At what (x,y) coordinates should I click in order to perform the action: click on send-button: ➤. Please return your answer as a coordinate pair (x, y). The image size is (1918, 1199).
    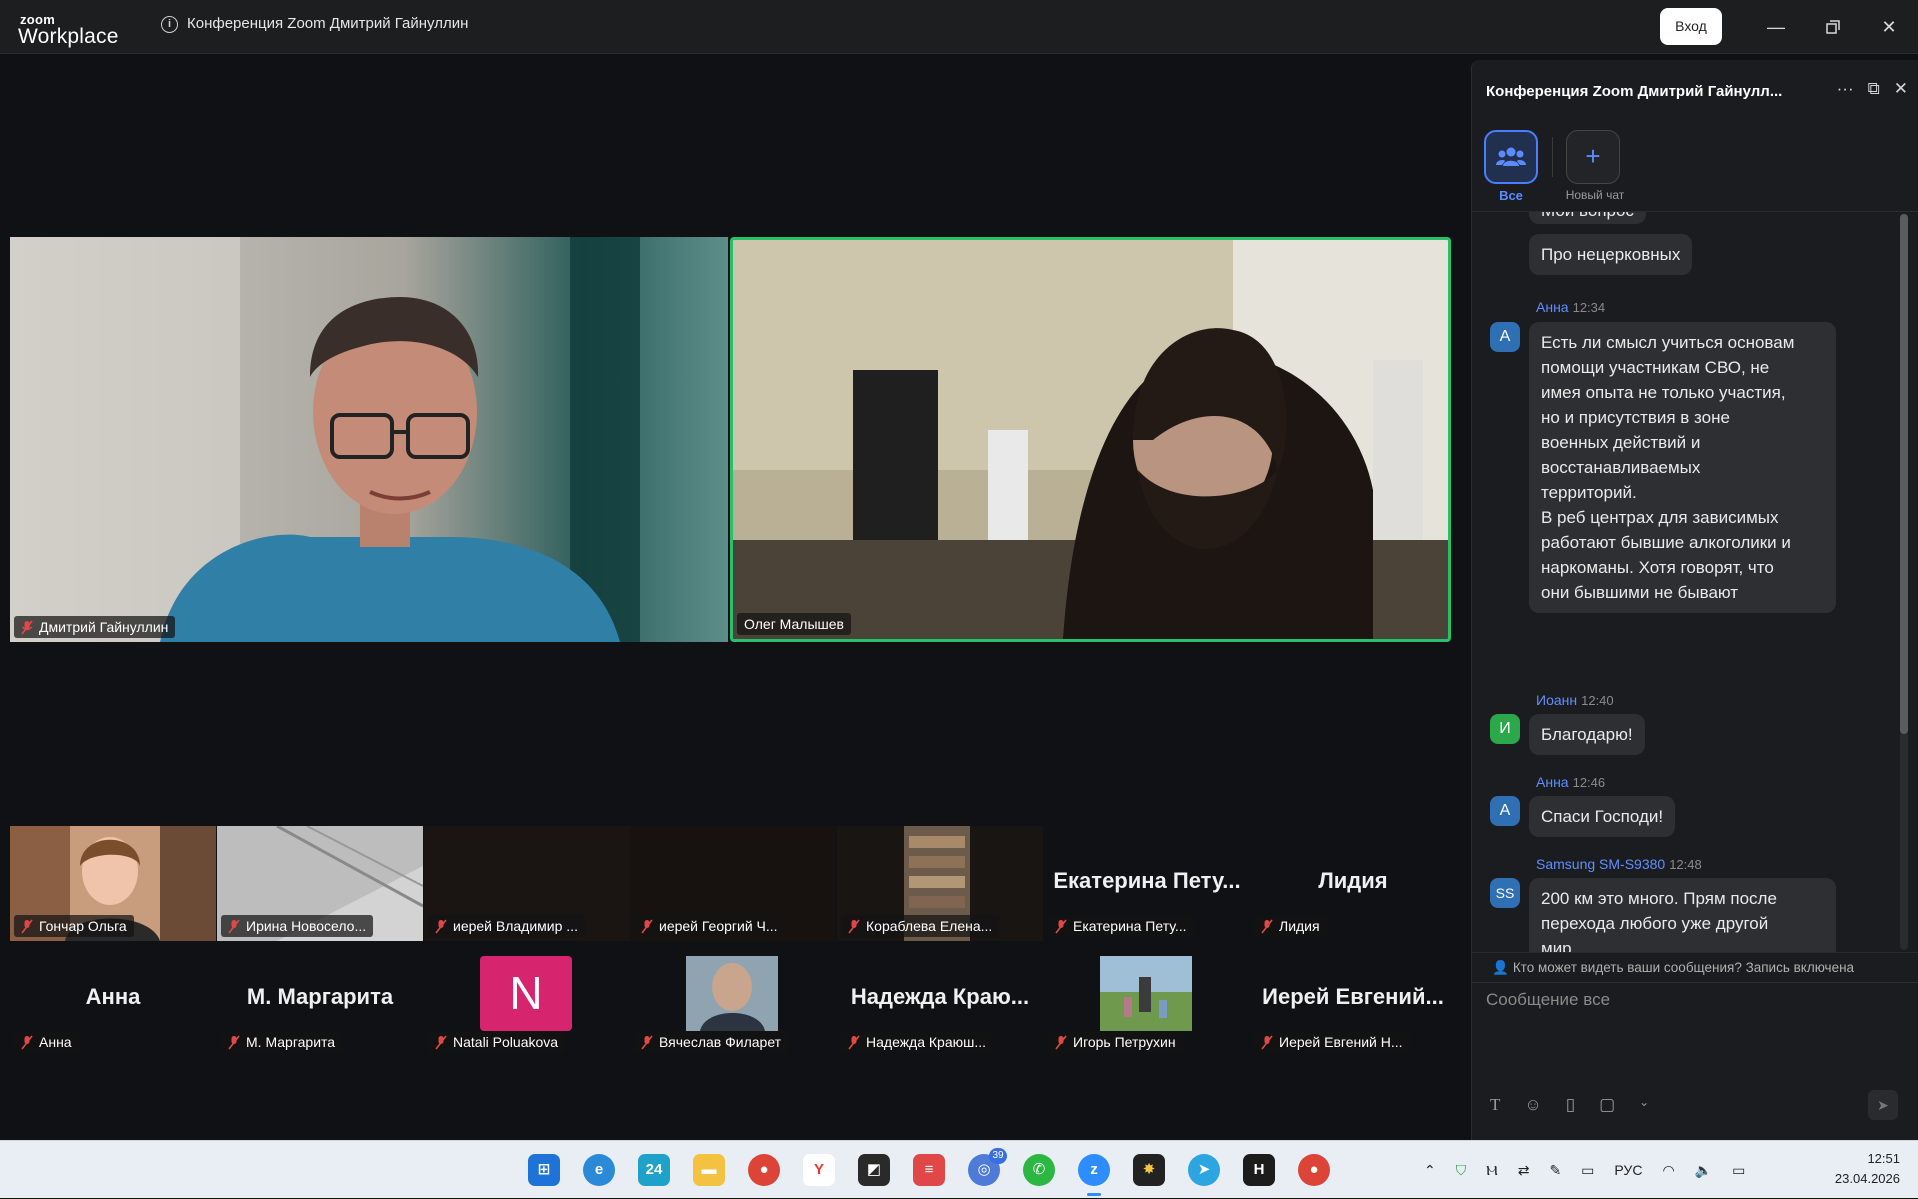
    Looking at the image, I should click on (1883, 1105).